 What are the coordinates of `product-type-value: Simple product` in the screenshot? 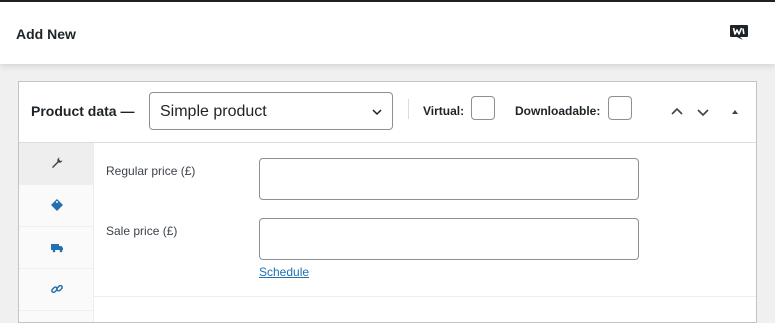 It's located at (213, 111).